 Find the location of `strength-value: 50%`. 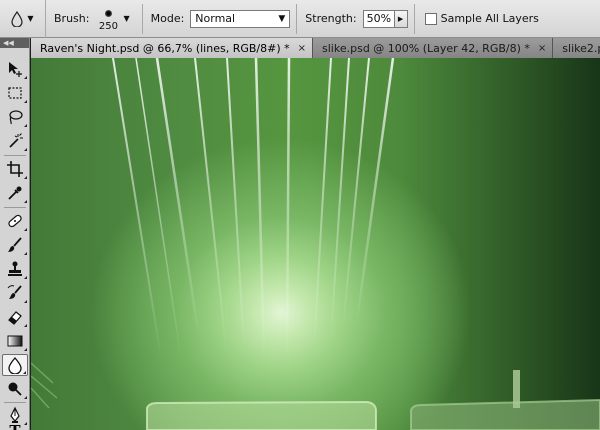

strength-value: 50% is located at coordinates (379, 18).